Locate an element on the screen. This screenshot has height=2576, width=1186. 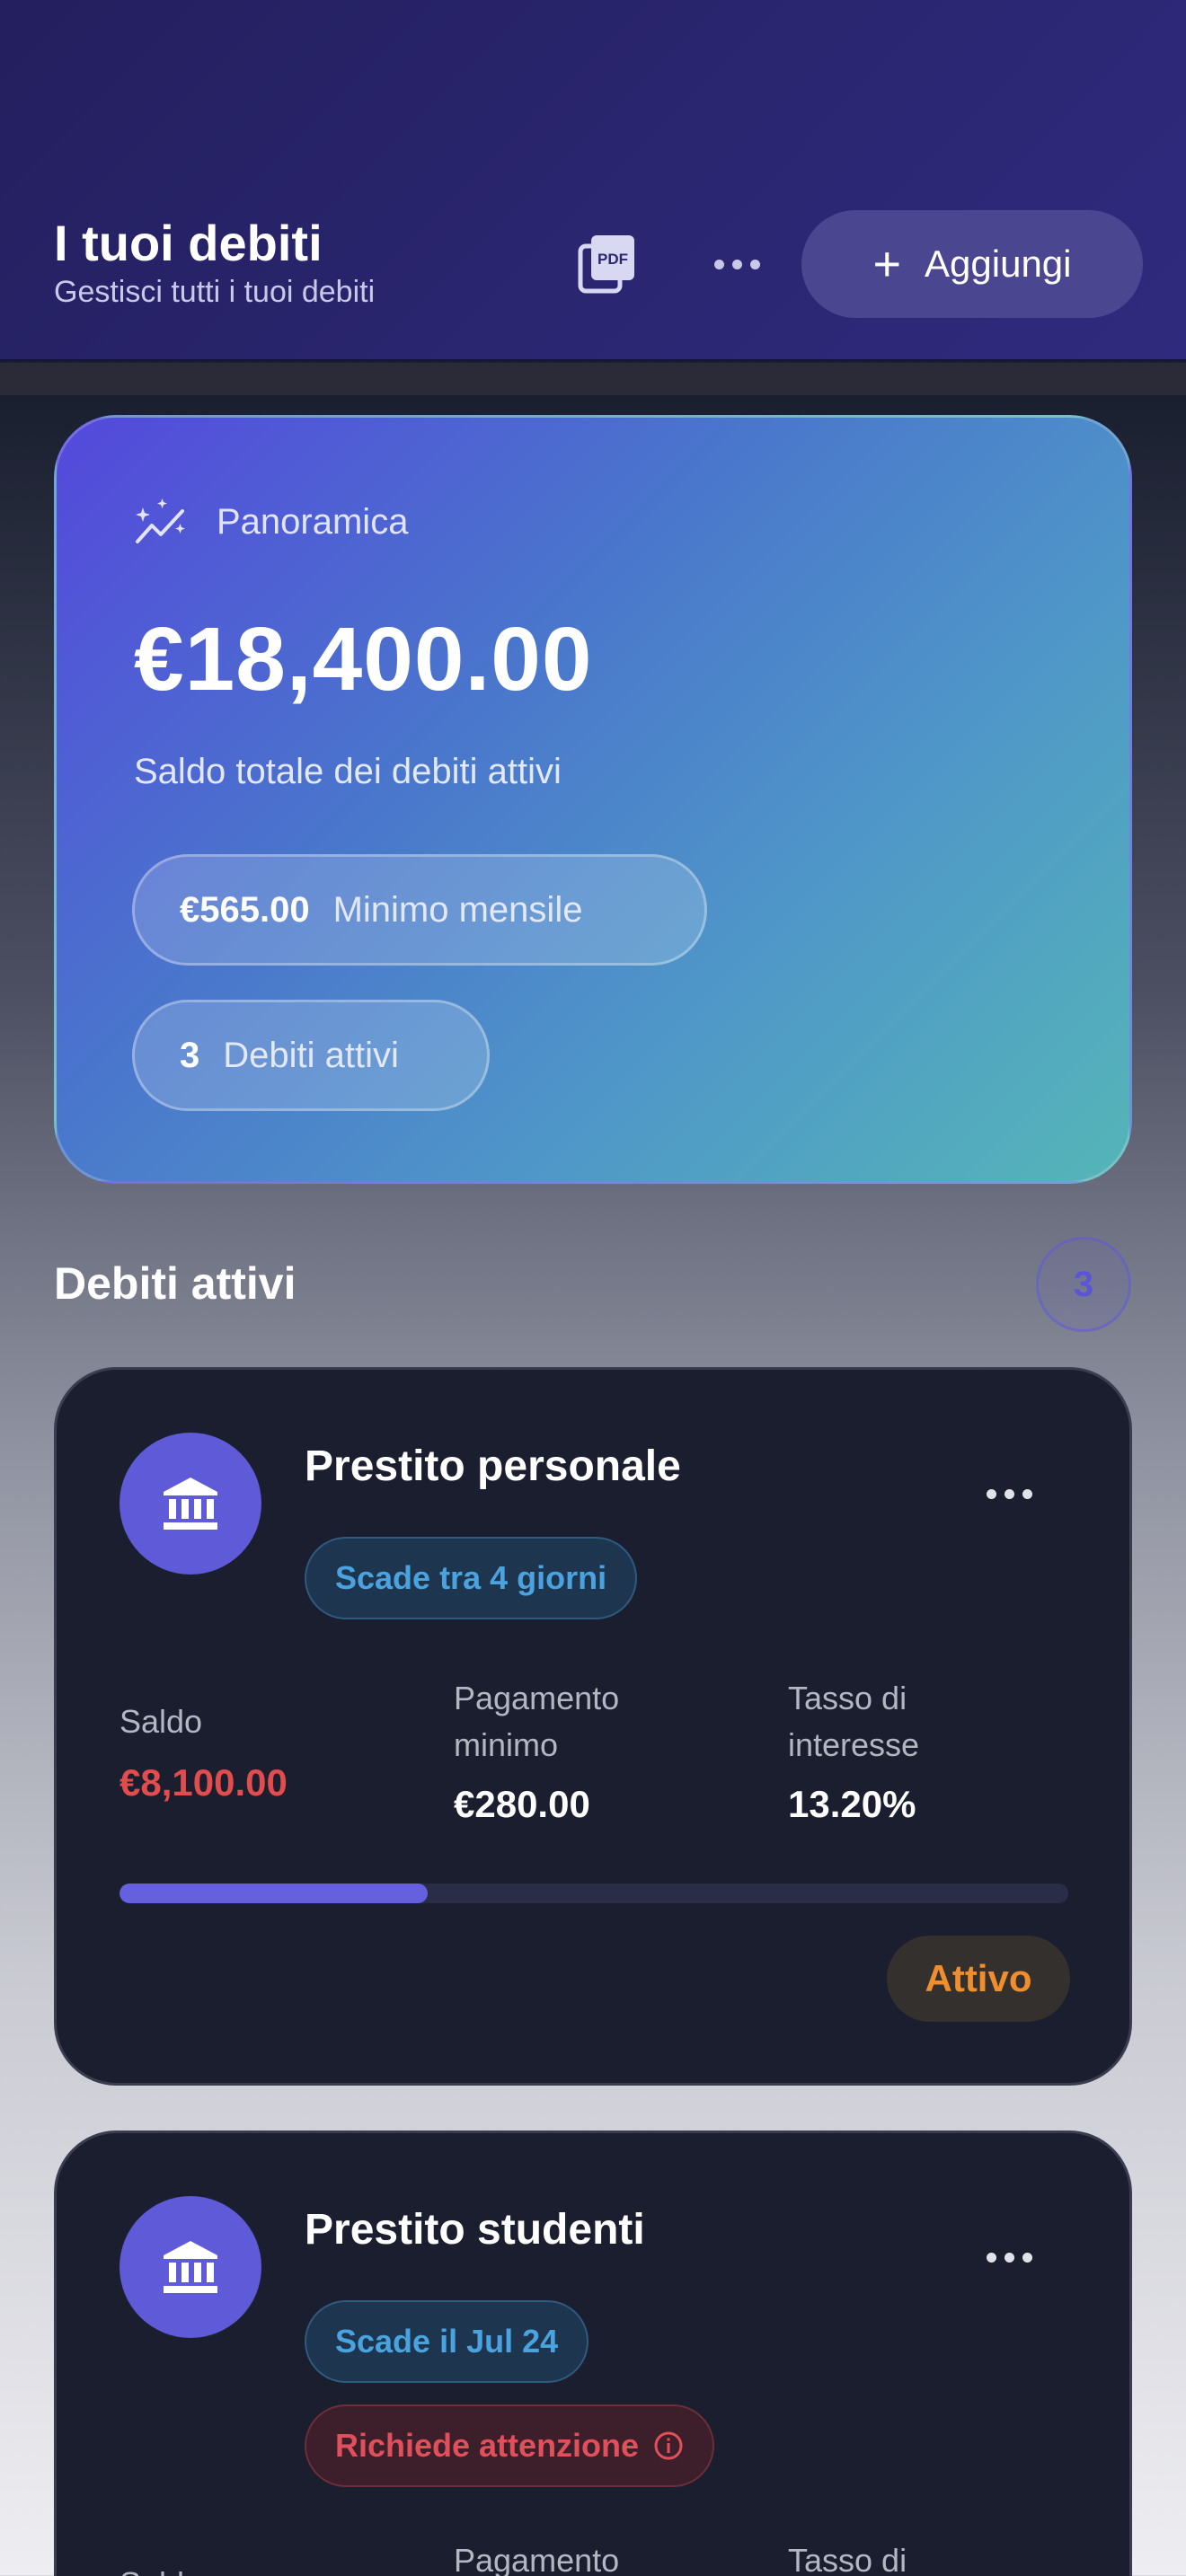
active-debts-value: 3 is located at coordinates (190, 1055).